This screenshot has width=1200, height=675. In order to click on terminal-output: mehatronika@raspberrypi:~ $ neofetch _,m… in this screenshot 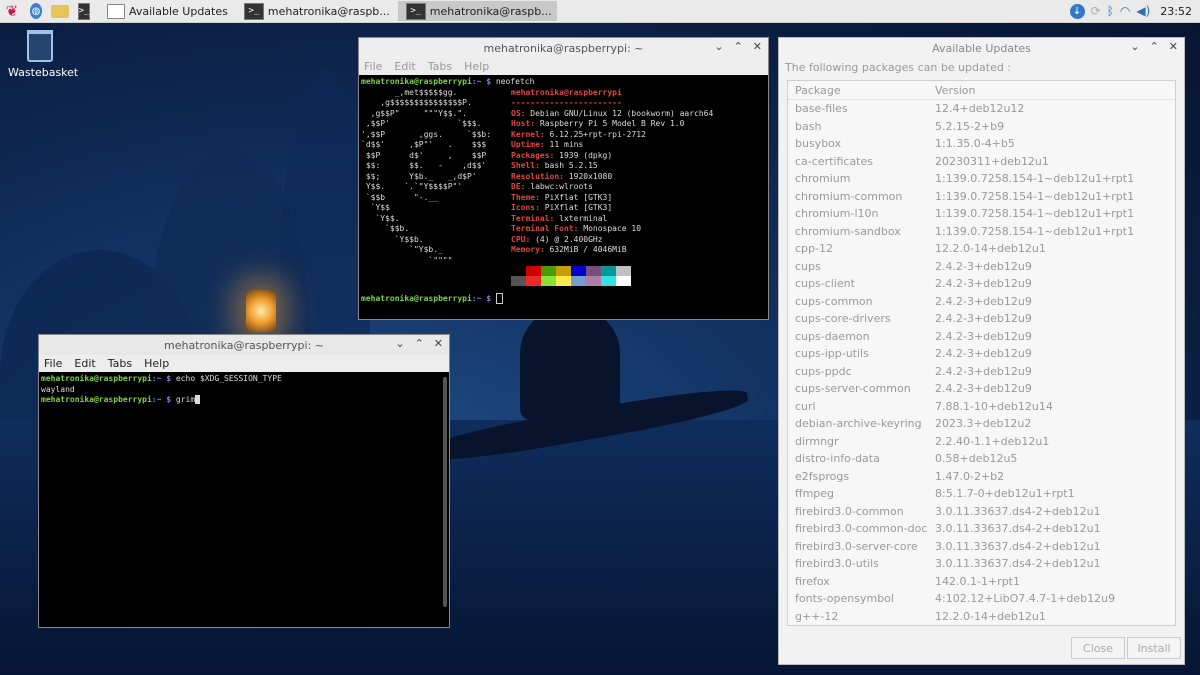, I will do `click(563, 197)`.